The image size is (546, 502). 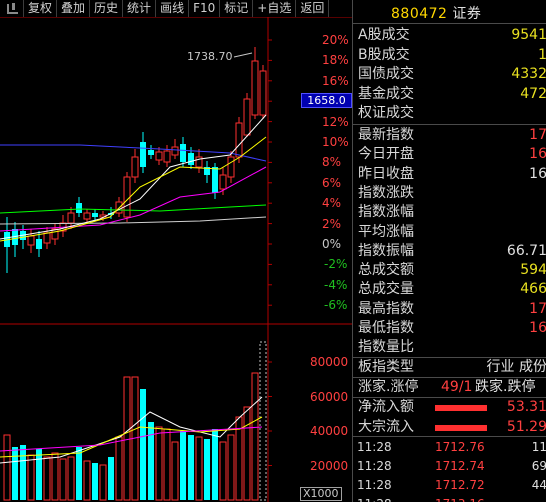 I want to click on pct-axis-label: 16%, so click(x=335, y=80).